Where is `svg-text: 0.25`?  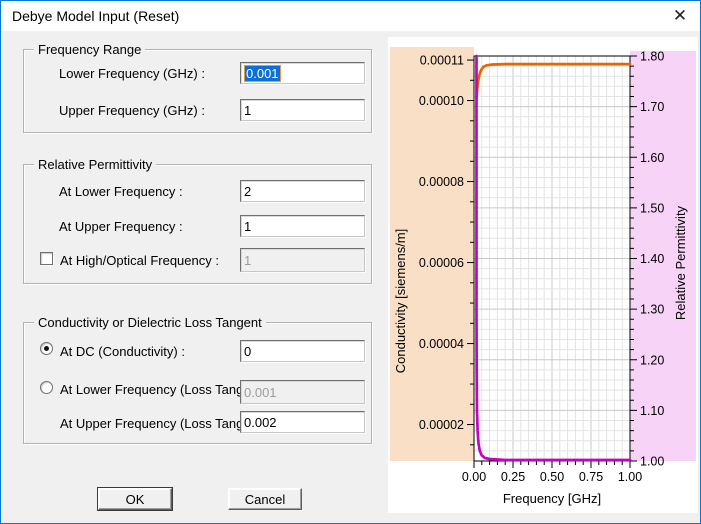 svg-text: 0.25 is located at coordinates (513, 477).